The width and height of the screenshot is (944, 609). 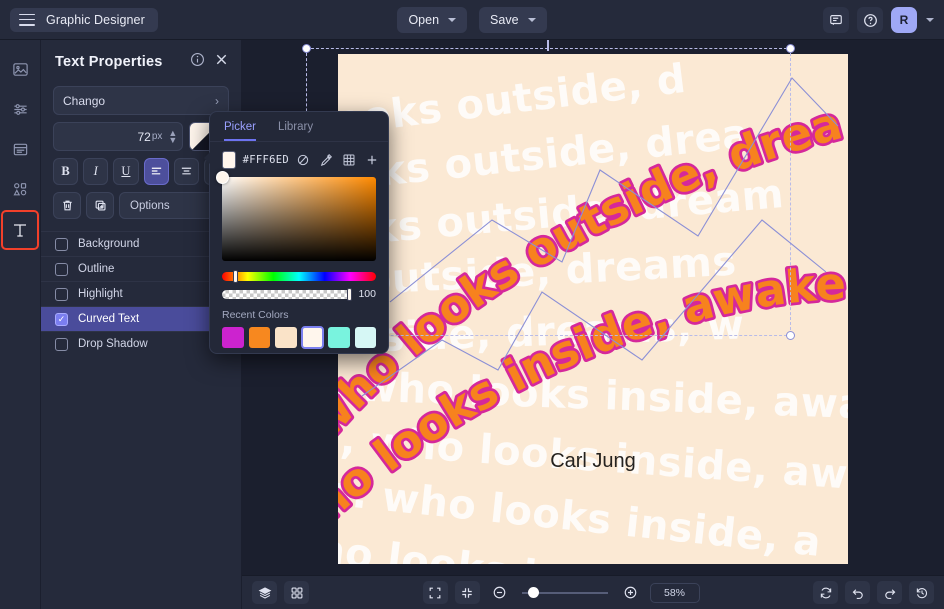 What do you see at coordinates (674, 592) in the screenshot?
I see `zoom-level-value: 58%` at bounding box center [674, 592].